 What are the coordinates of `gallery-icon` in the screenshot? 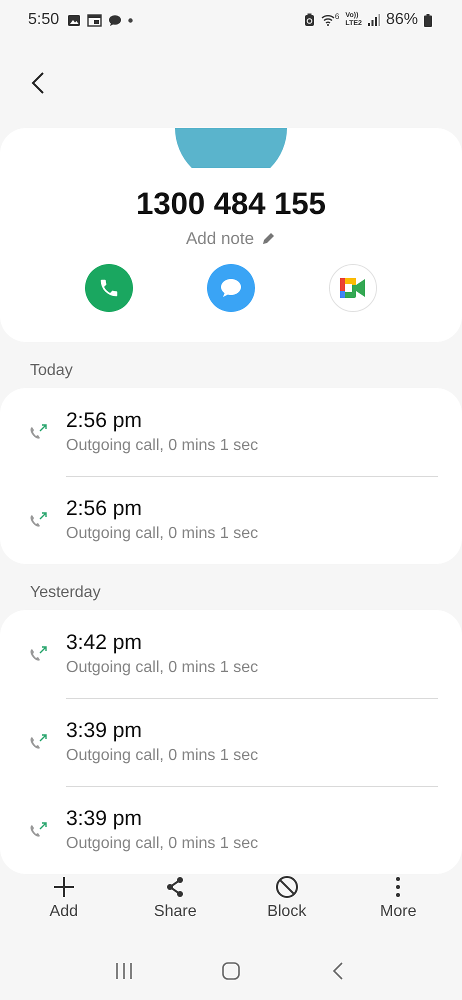 It's located at (74, 20).